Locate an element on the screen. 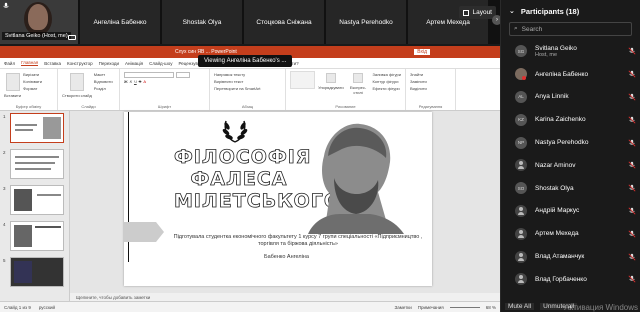 The image size is (640, 312). shape-effects-button: Ефекти фігури is located at coordinates (386, 88).